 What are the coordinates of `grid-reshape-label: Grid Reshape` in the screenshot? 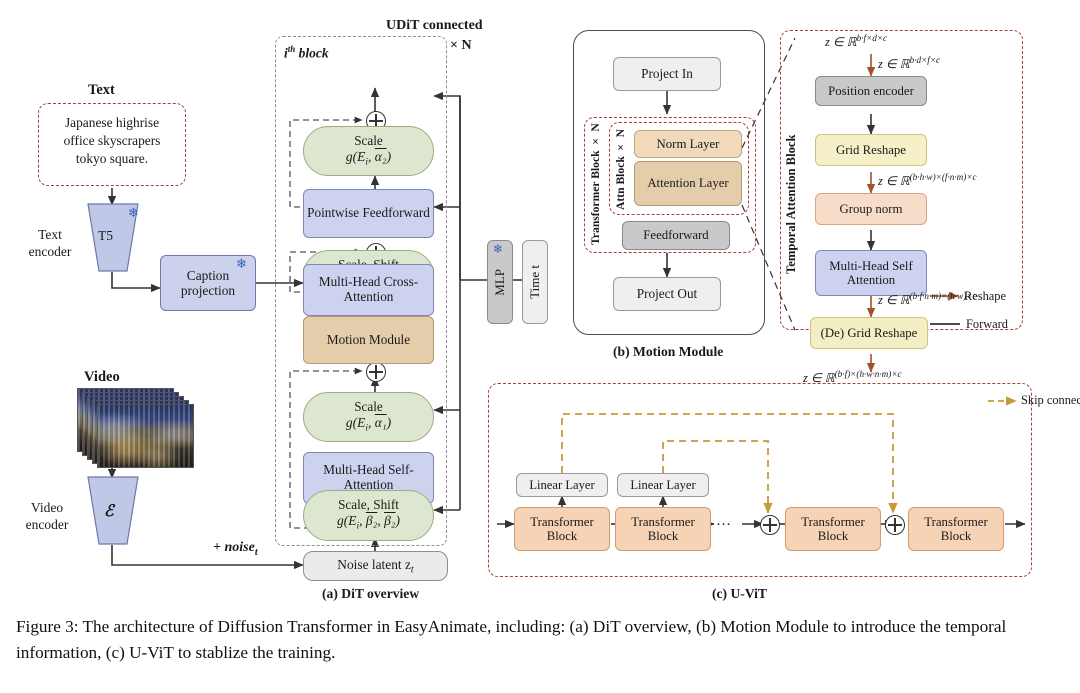 It's located at (870, 149).